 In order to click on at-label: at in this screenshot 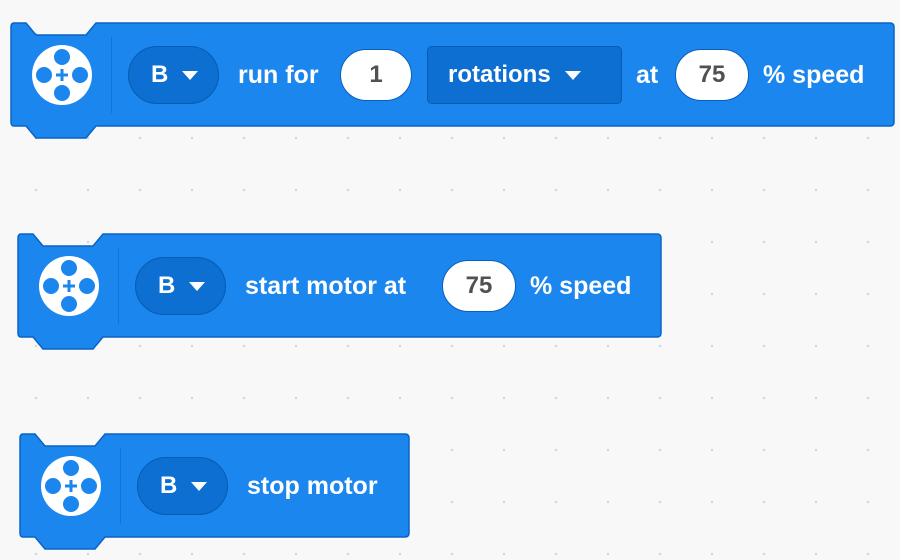, I will do `click(647, 74)`.